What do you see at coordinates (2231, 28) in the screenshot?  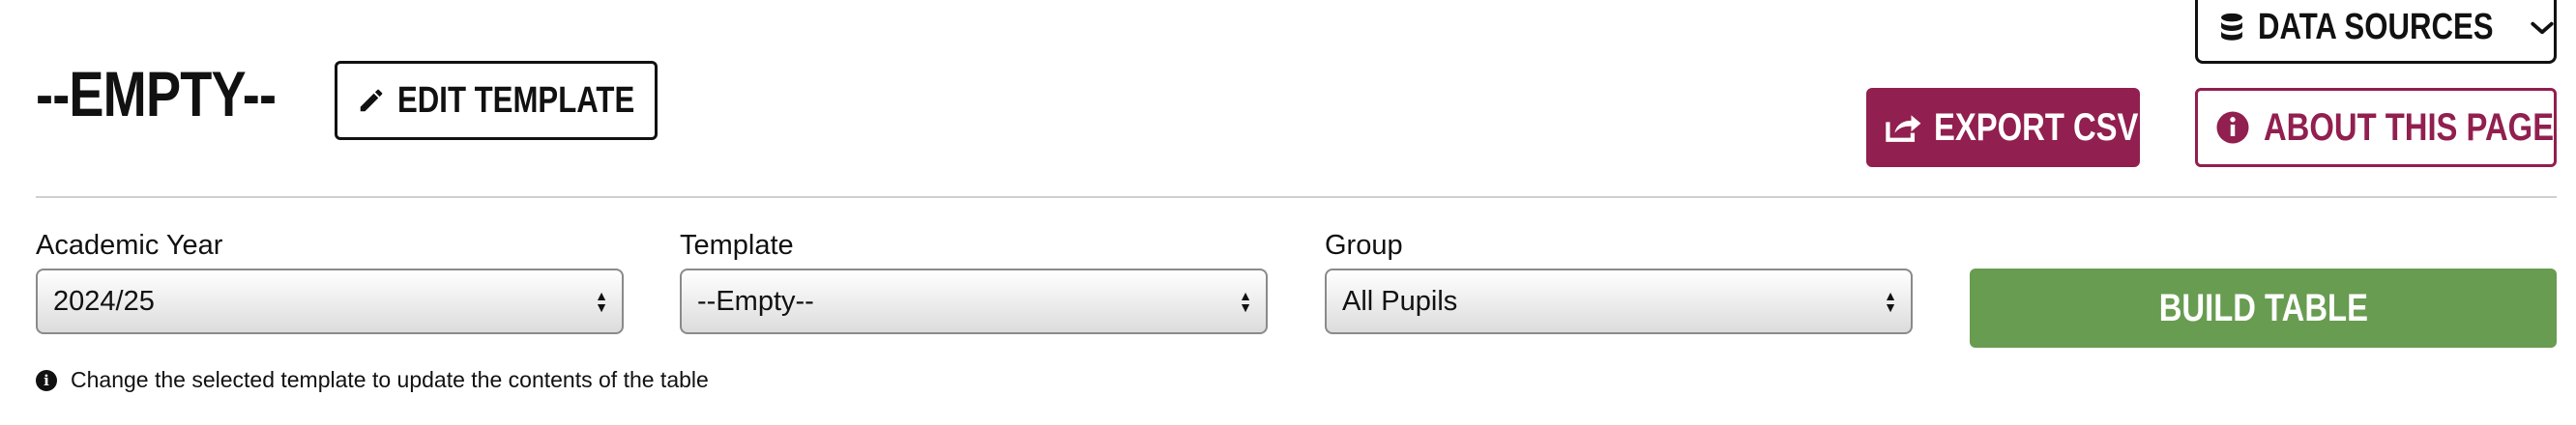 I see `database-icon` at bounding box center [2231, 28].